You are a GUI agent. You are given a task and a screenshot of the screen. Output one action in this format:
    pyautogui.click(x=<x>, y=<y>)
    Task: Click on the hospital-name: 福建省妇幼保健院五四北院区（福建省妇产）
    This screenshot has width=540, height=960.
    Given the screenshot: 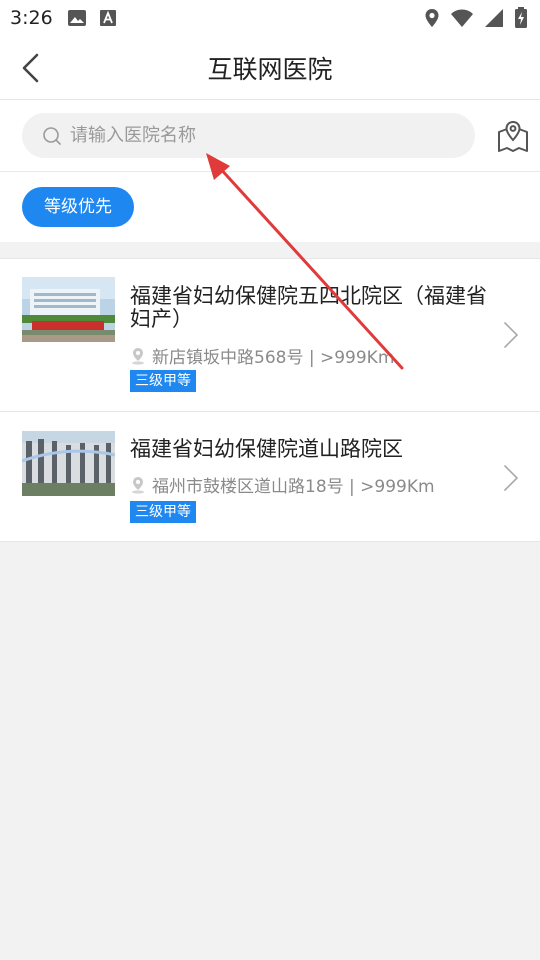 What is the action you would take?
    pyautogui.click(x=308, y=307)
    